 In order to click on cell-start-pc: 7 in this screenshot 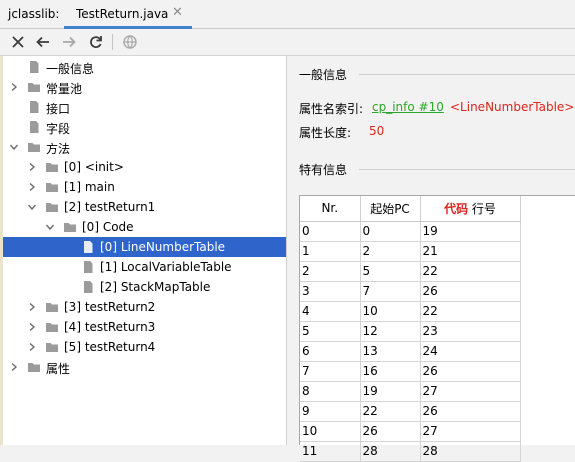, I will do `click(390, 291)`.